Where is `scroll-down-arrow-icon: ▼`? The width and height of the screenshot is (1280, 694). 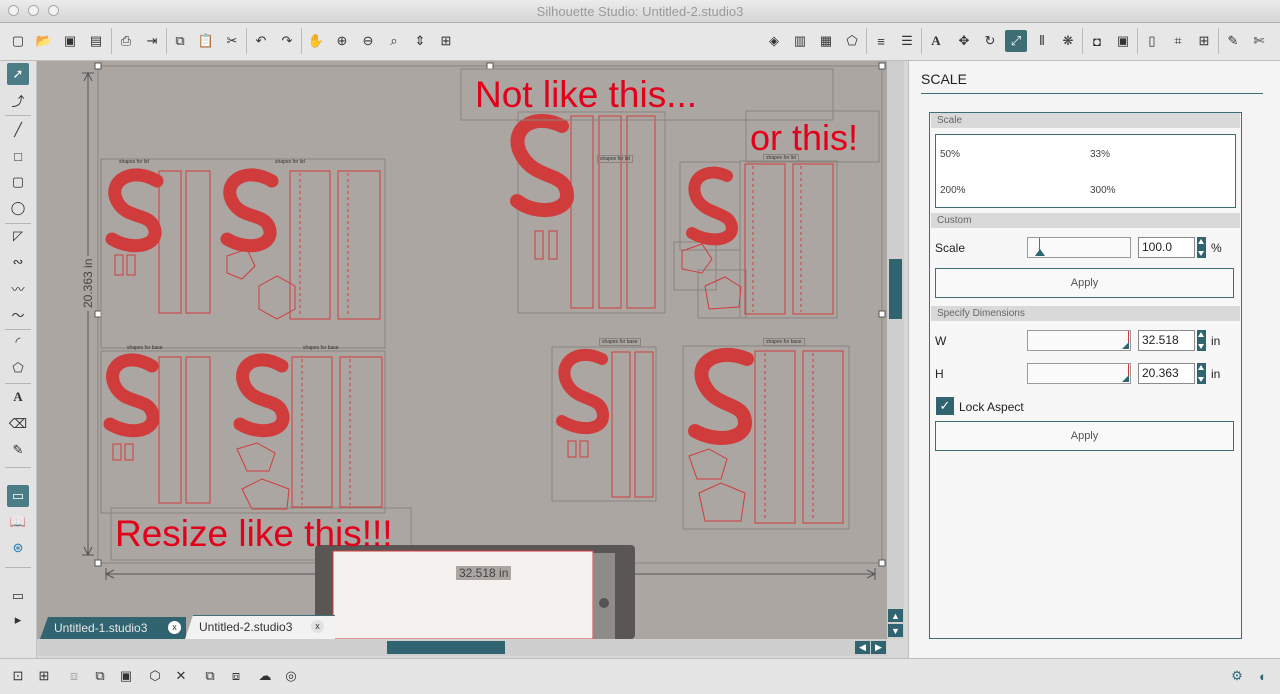
scroll-down-arrow-icon: ▼ is located at coordinates (895, 630).